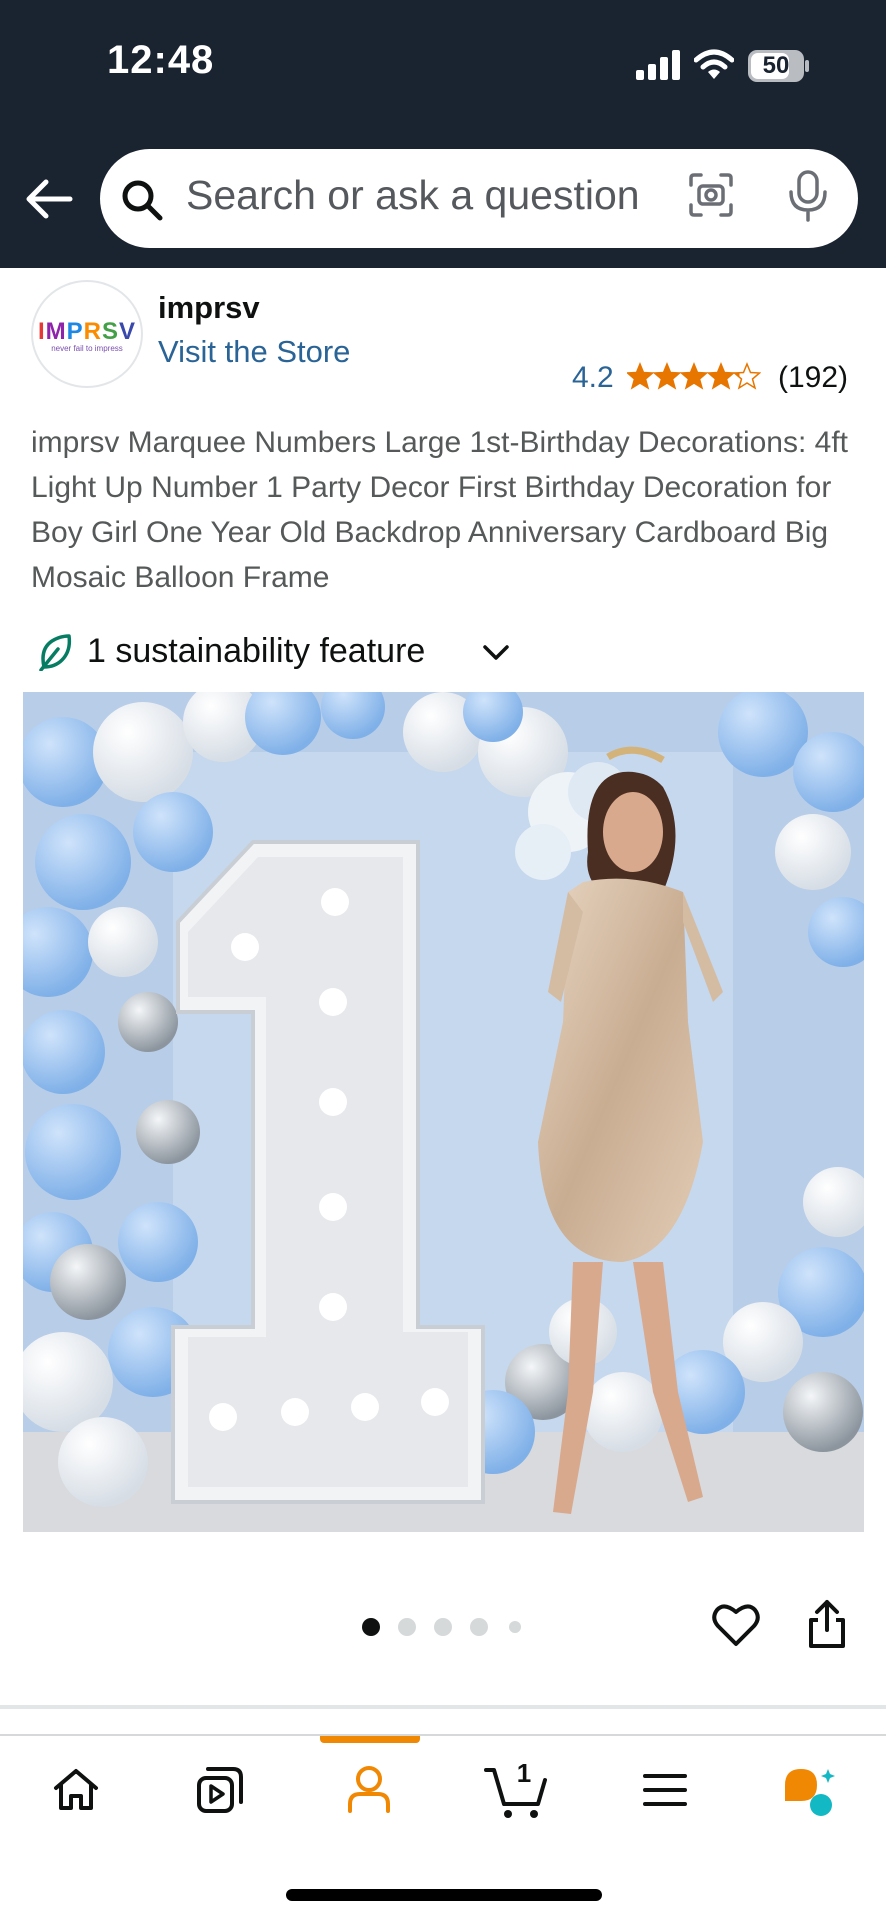 This screenshot has width=886, height=1922. What do you see at coordinates (827, 1624) in the screenshot?
I see `share-icon` at bounding box center [827, 1624].